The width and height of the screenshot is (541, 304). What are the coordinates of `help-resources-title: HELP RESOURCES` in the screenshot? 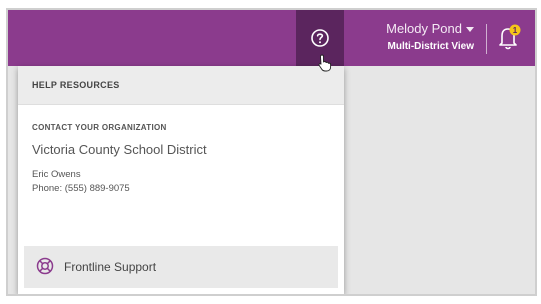 It's located at (181, 85).